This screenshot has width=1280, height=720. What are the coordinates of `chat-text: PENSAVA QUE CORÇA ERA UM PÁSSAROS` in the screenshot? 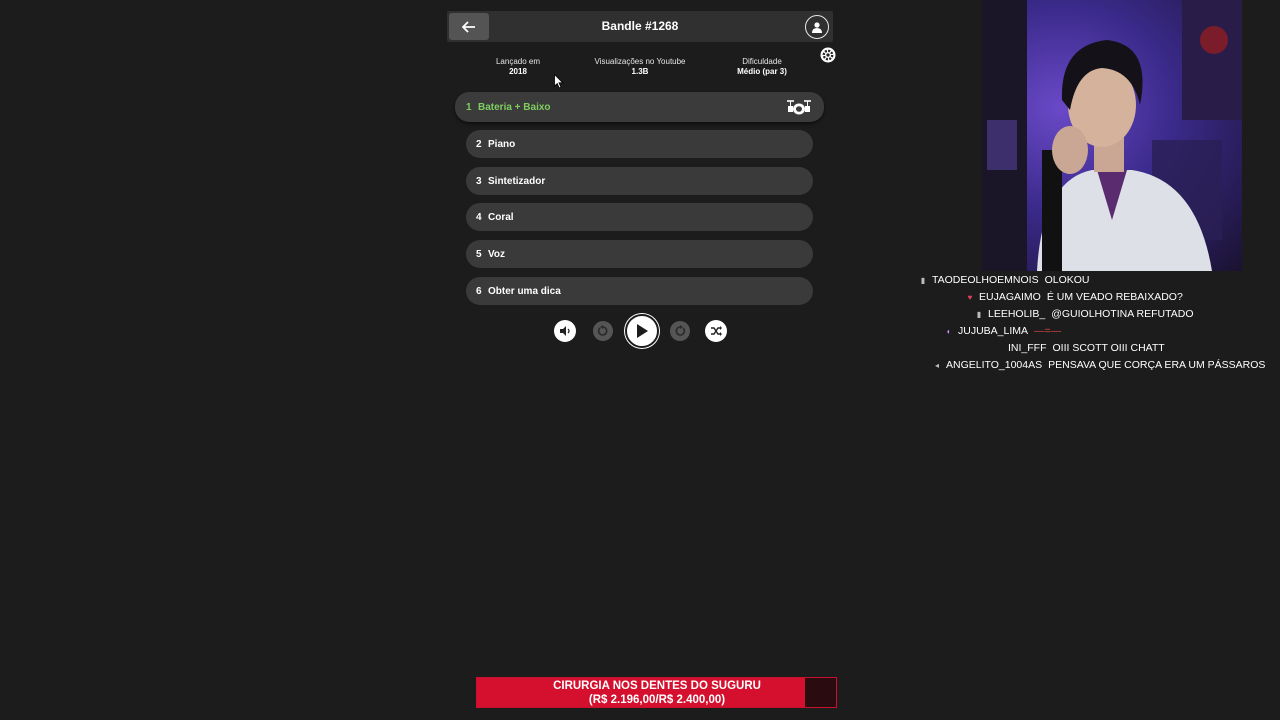 It's located at (1157, 365).